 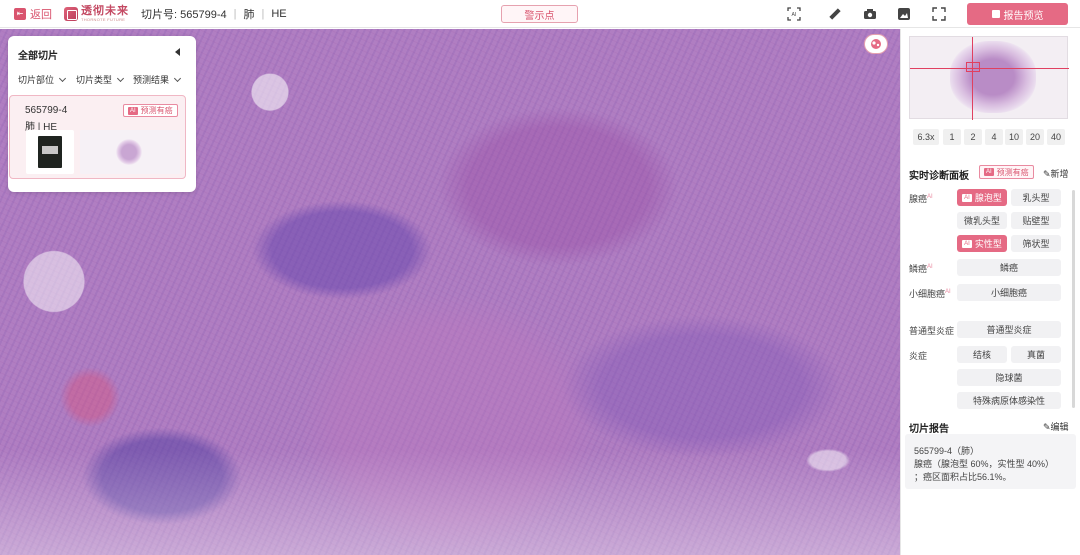 What do you see at coordinates (876, 44) in the screenshot?
I see `viewer-nav-icon` at bounding box center [876, 44].